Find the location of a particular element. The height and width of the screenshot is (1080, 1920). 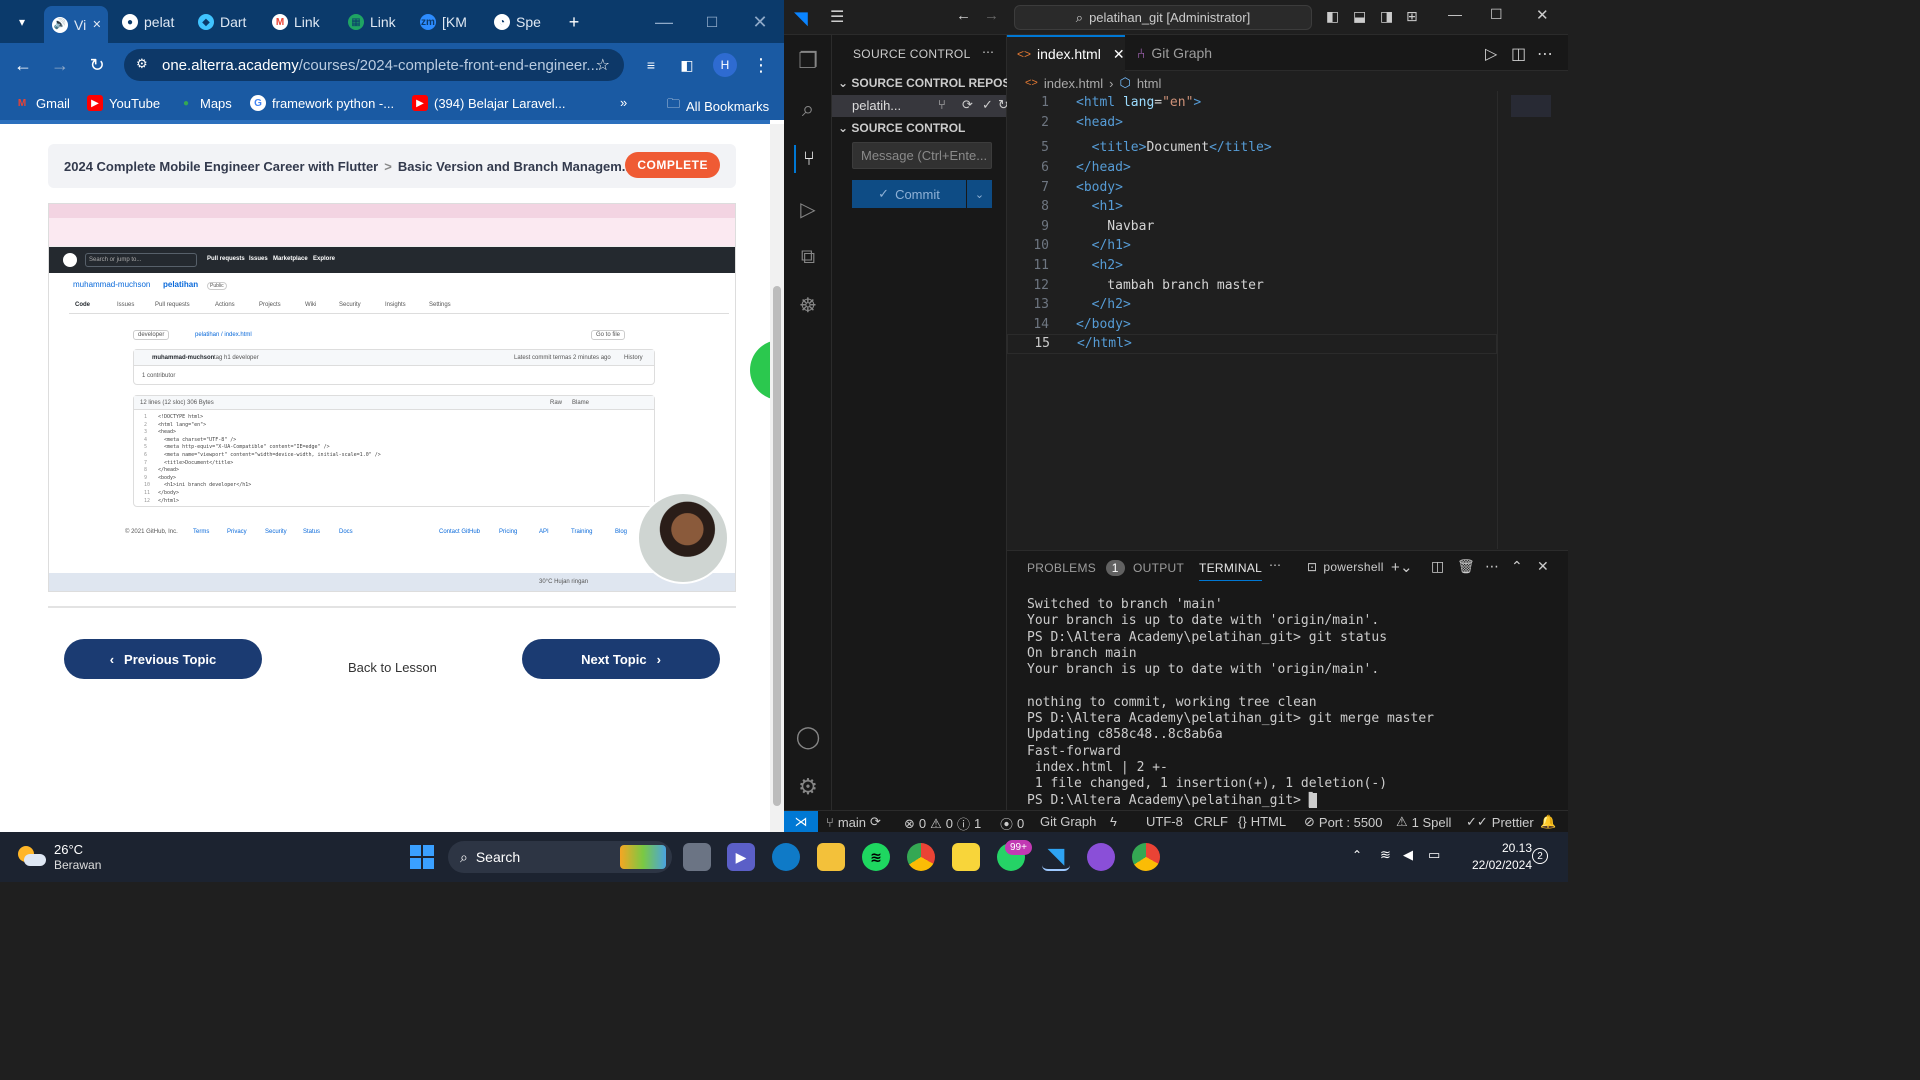

new-tab-button: + is located at coordinates (574, 22).